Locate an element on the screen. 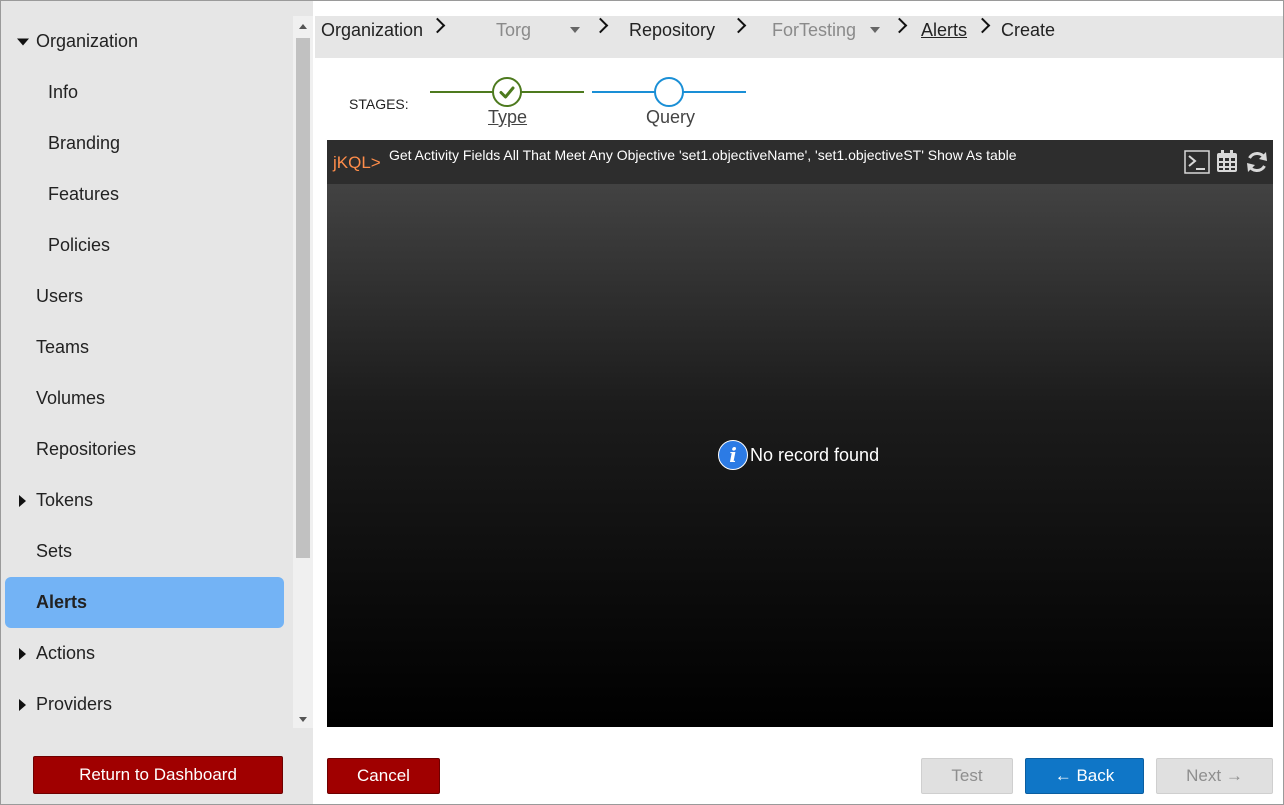 This screenshot has width=1284, height=805. info-icon: i is located at coordinates (733, 455).